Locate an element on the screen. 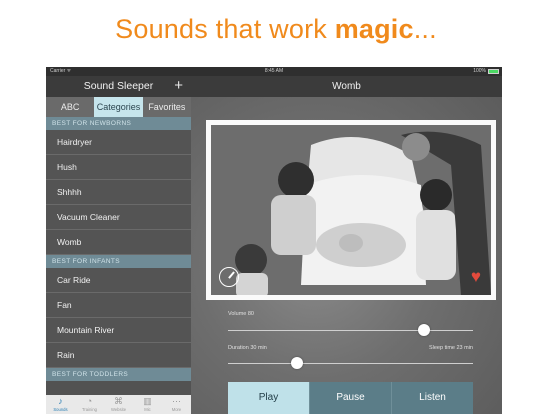 The height and width of the screenshot is (414, 552). list-item: Hush is located at coordinates (118, 167).